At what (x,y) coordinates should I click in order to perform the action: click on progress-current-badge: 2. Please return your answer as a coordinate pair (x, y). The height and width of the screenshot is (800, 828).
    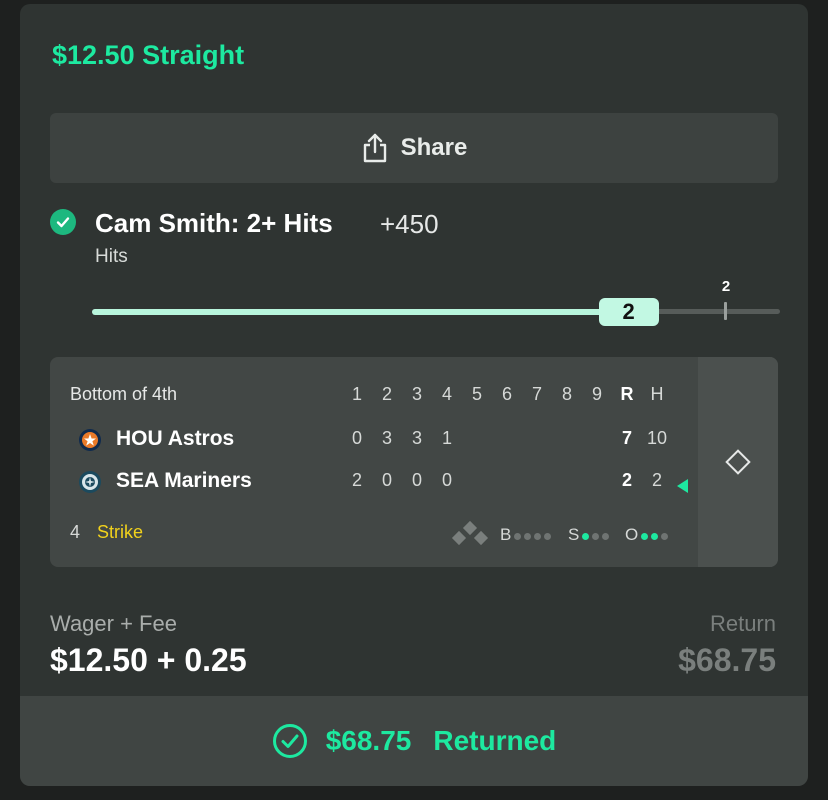
    Looking at the image, I should click on (628, 312).